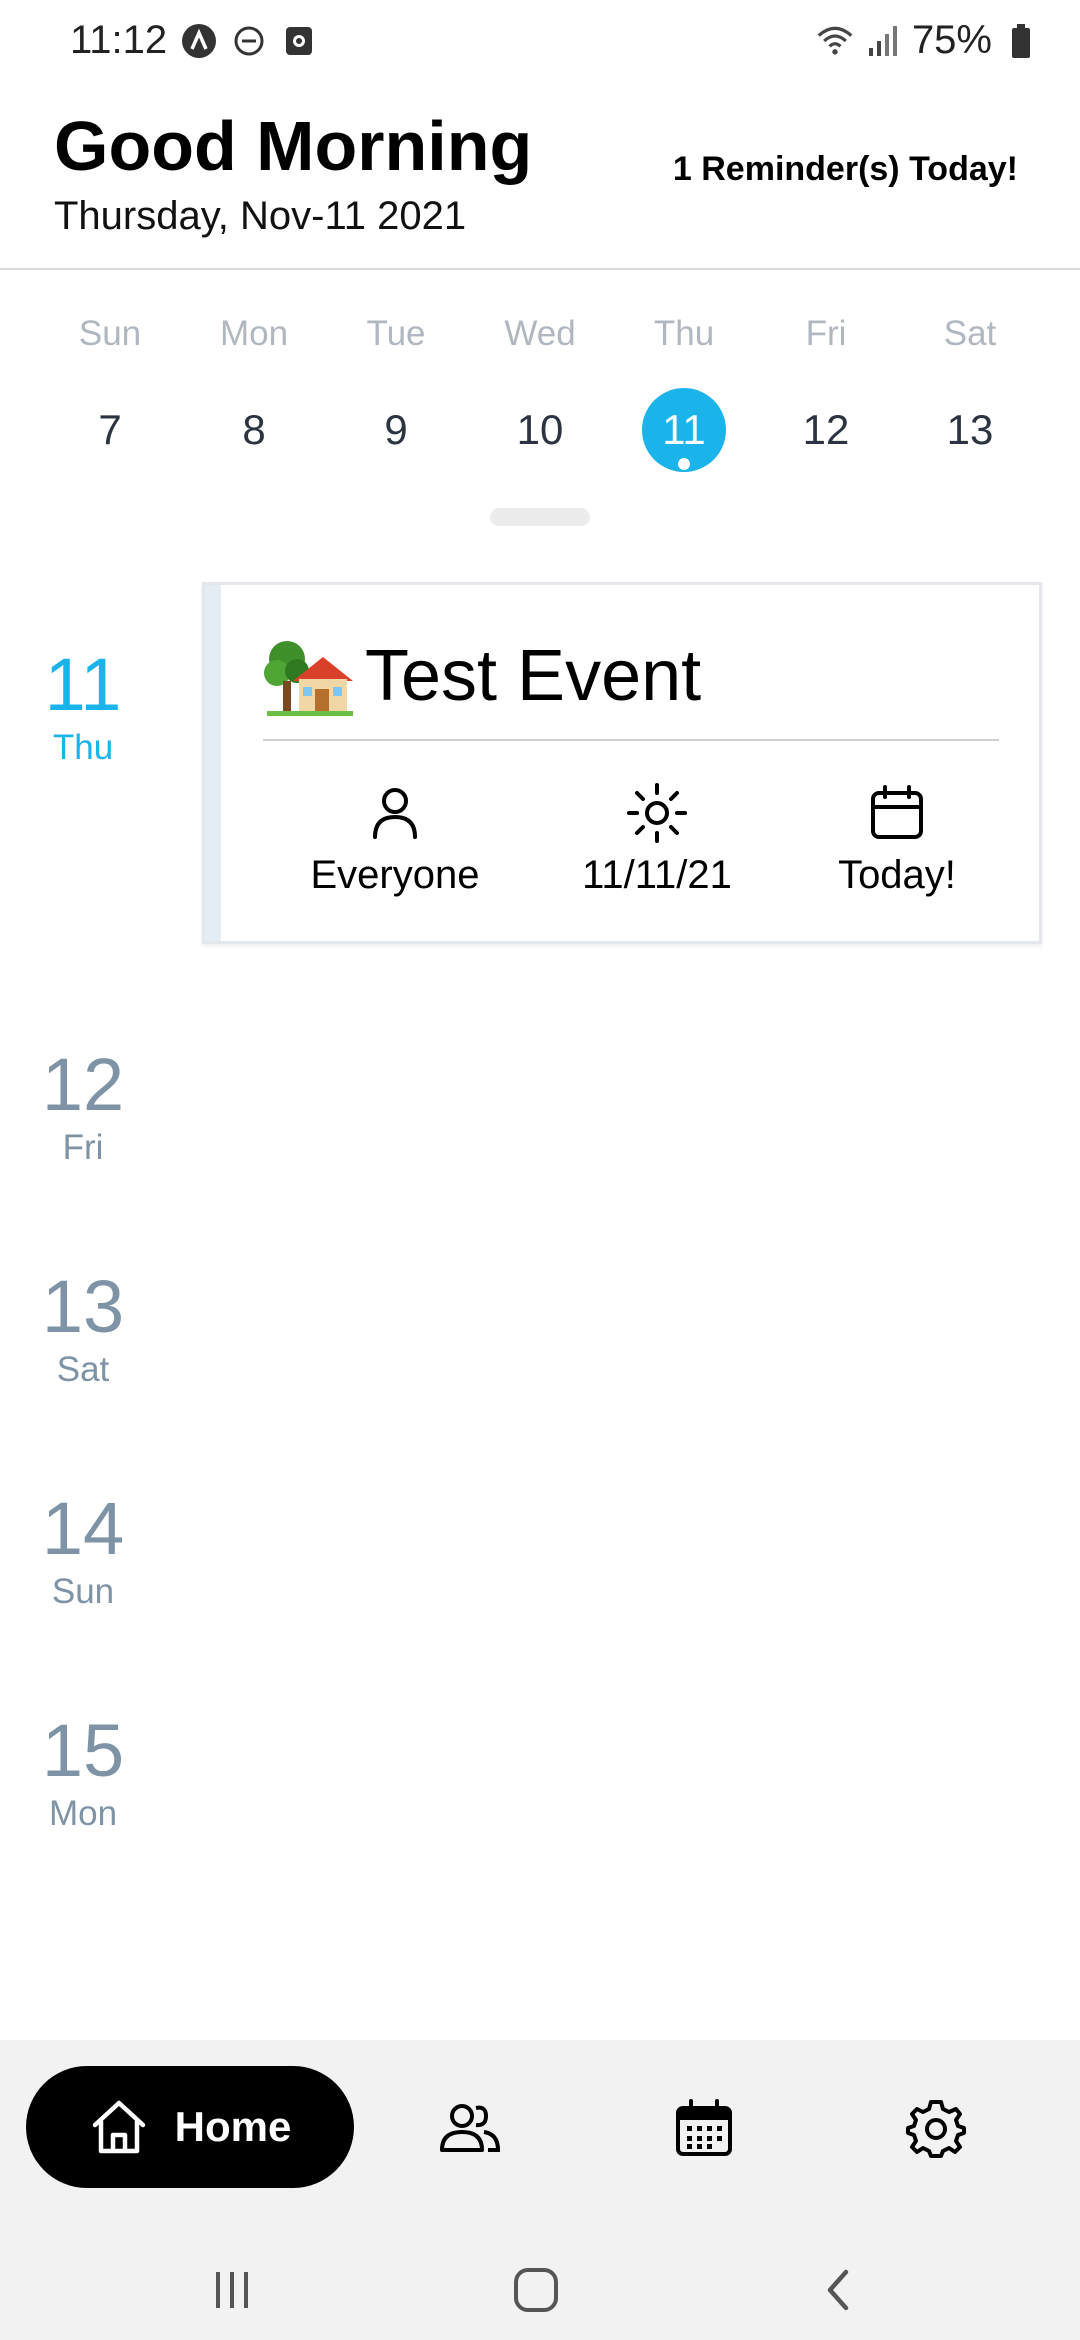 This screenshot has width=1080, height=2340. What do you see at coordinates (951, 40) in the screenshot?
I see `battery-percentage: 75%` at bounding box center [951, 40].